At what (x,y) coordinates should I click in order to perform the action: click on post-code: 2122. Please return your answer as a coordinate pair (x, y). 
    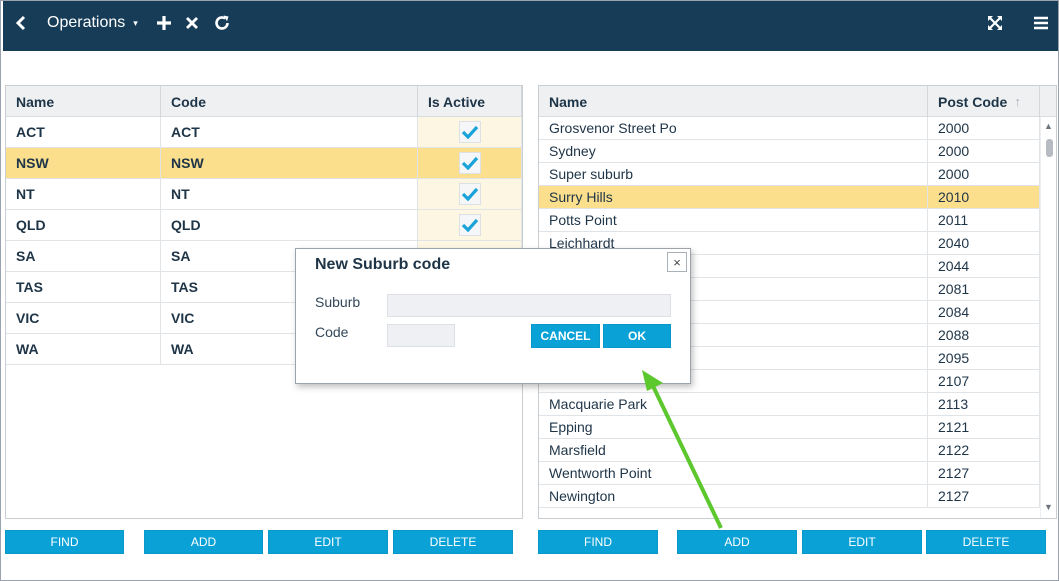
    Looking at the image, I should click on (984, 450).